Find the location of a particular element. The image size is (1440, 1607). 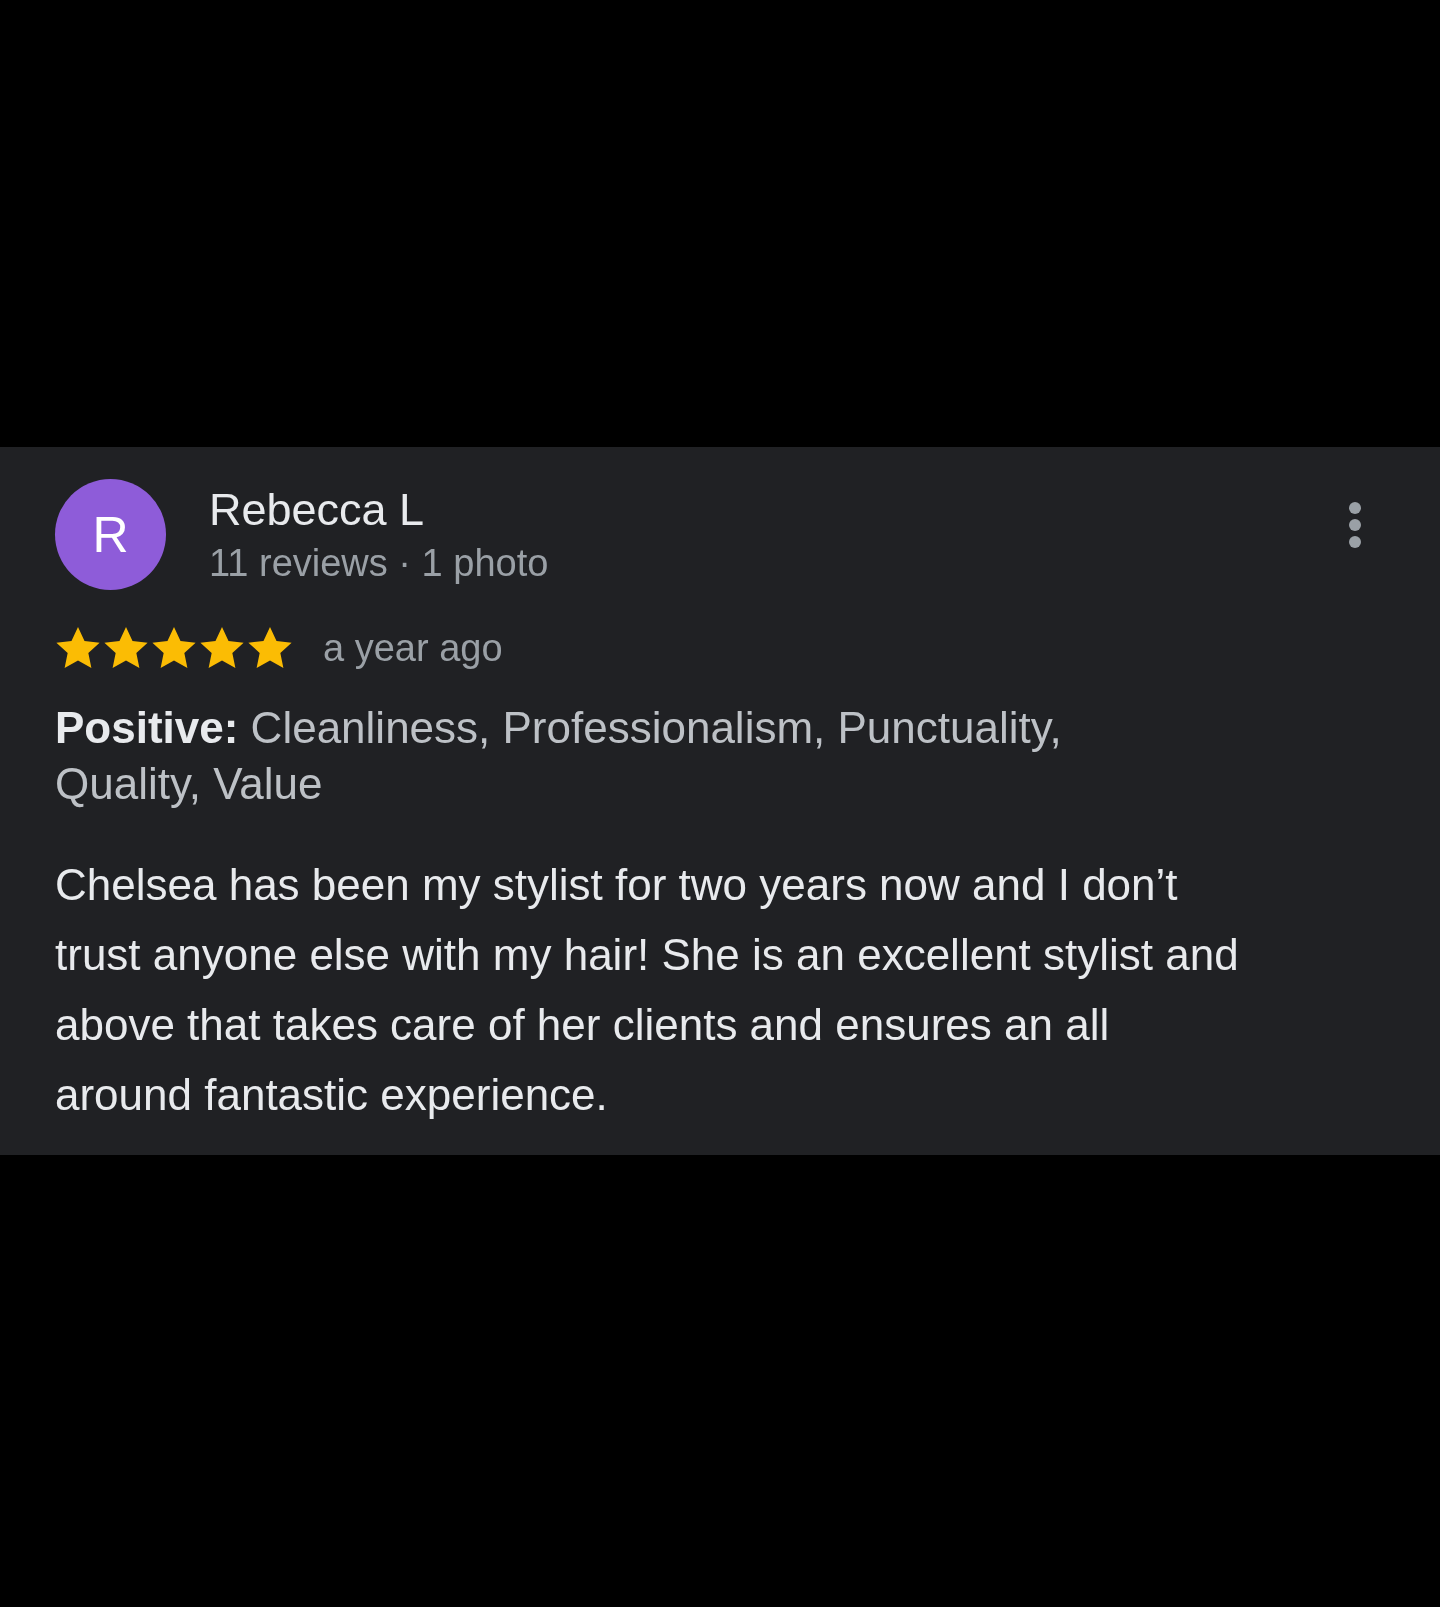

author-name: Rebecca L is located at coordinates (379, 510).